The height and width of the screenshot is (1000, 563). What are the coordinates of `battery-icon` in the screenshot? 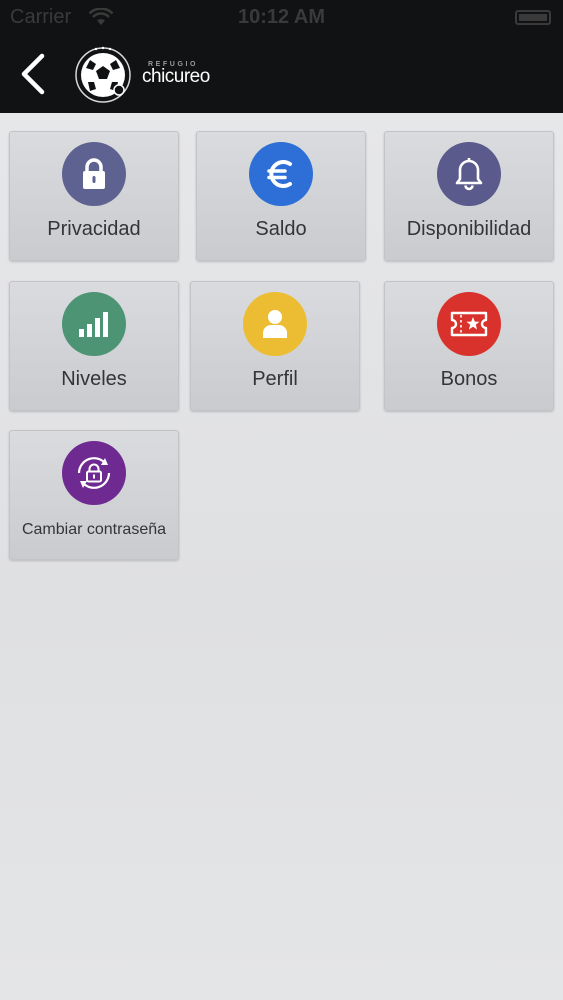 It's located at (533, 17).